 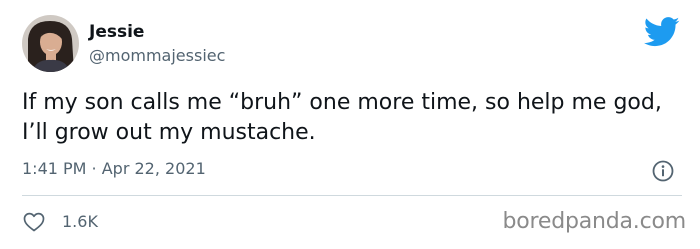 I want to click on watermark-boredpanda: boredpanda.com, so click(x=594, y=221).